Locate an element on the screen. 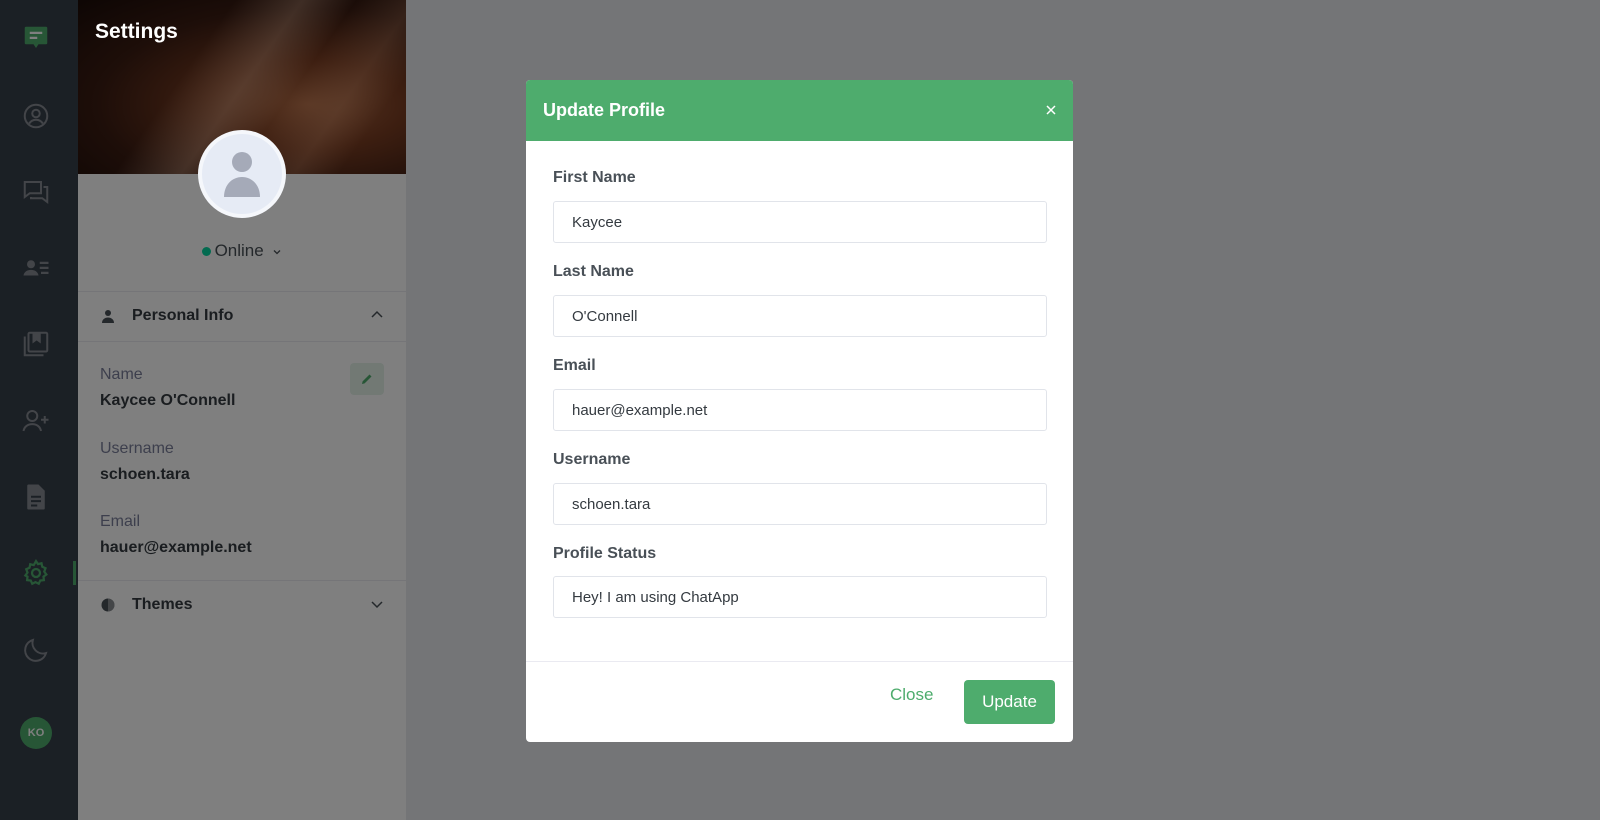  email-label: Email is located at coordinates (574, 365).